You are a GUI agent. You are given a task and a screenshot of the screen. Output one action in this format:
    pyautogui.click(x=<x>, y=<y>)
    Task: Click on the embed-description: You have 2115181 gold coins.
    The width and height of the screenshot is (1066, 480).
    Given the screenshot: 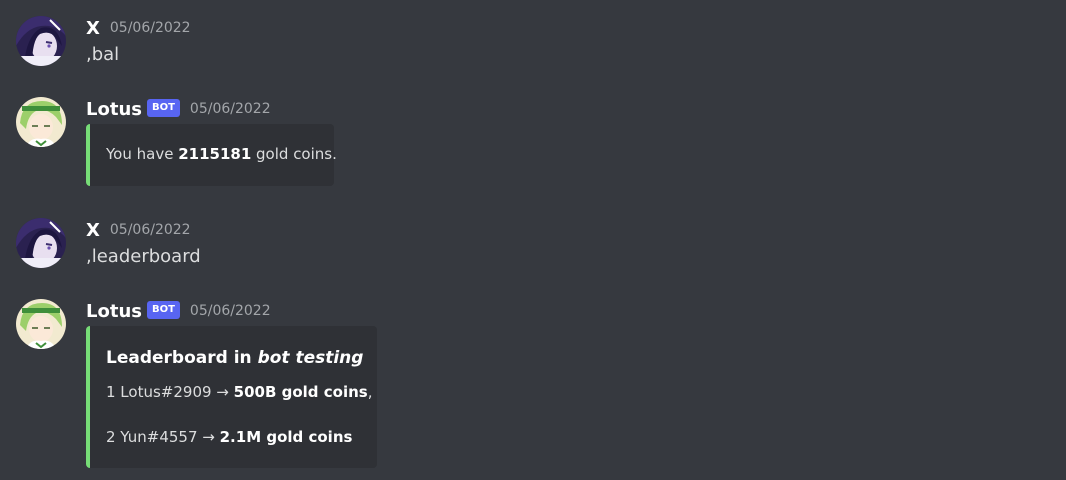 What is the action you would take?
    pyautogui.click(x=221, y=154)
    